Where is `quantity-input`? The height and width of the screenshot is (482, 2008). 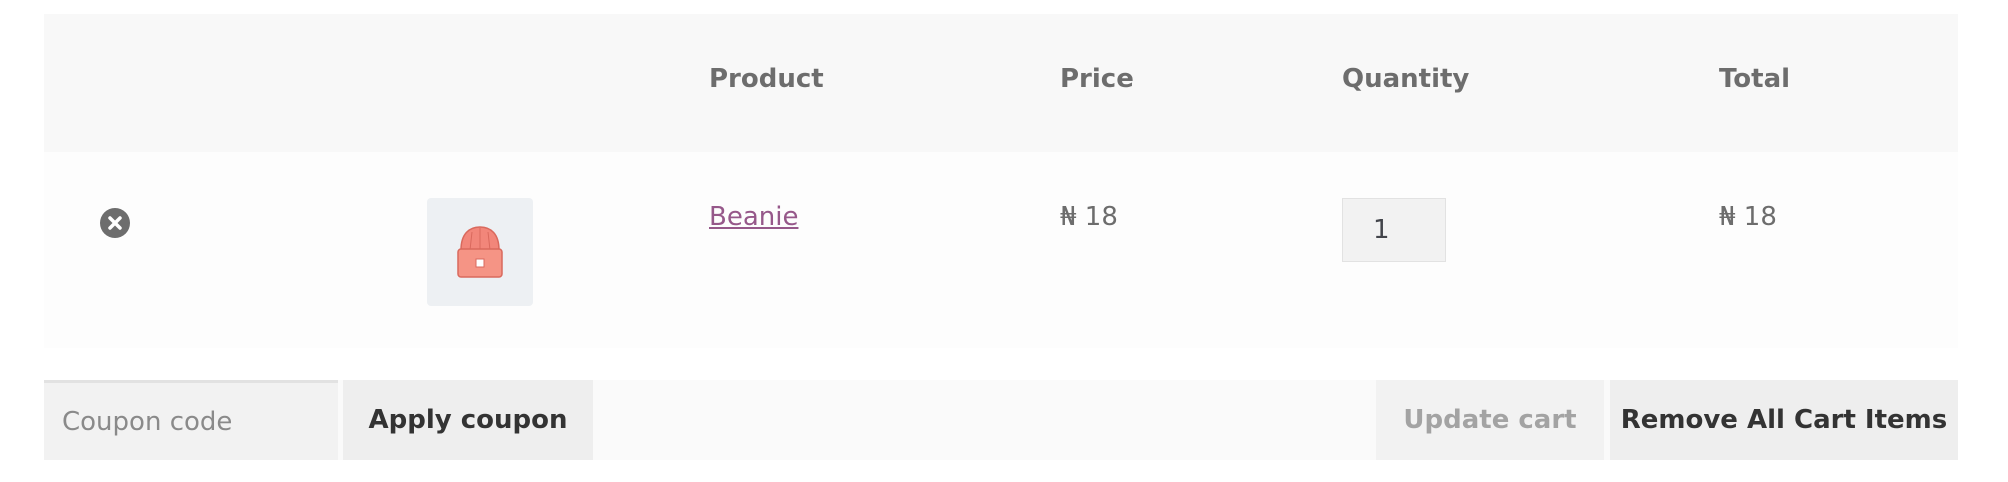 quantity-input is located at coordinates (1394, 230).